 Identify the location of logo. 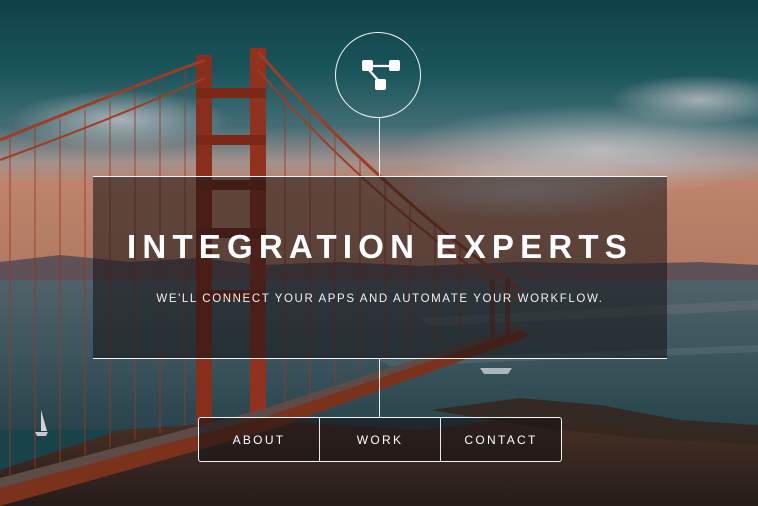
(378, 75).